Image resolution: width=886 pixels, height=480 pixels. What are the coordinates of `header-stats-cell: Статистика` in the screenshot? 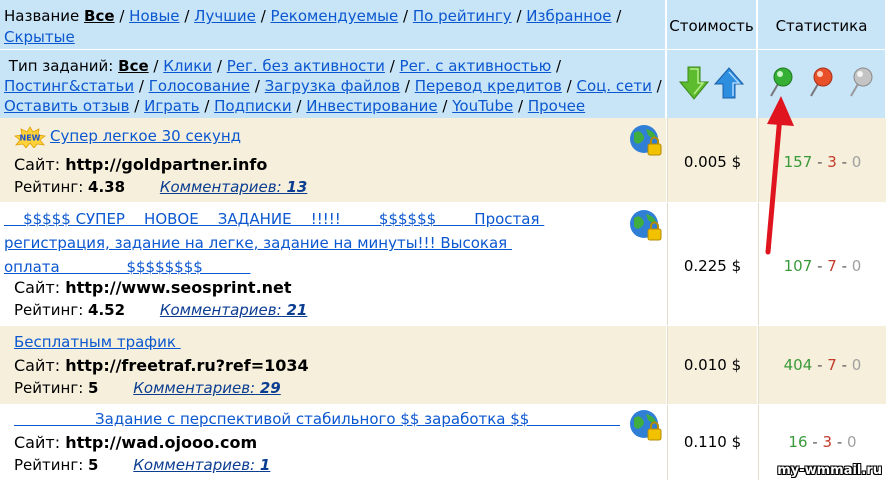 It's located at (822, 59).